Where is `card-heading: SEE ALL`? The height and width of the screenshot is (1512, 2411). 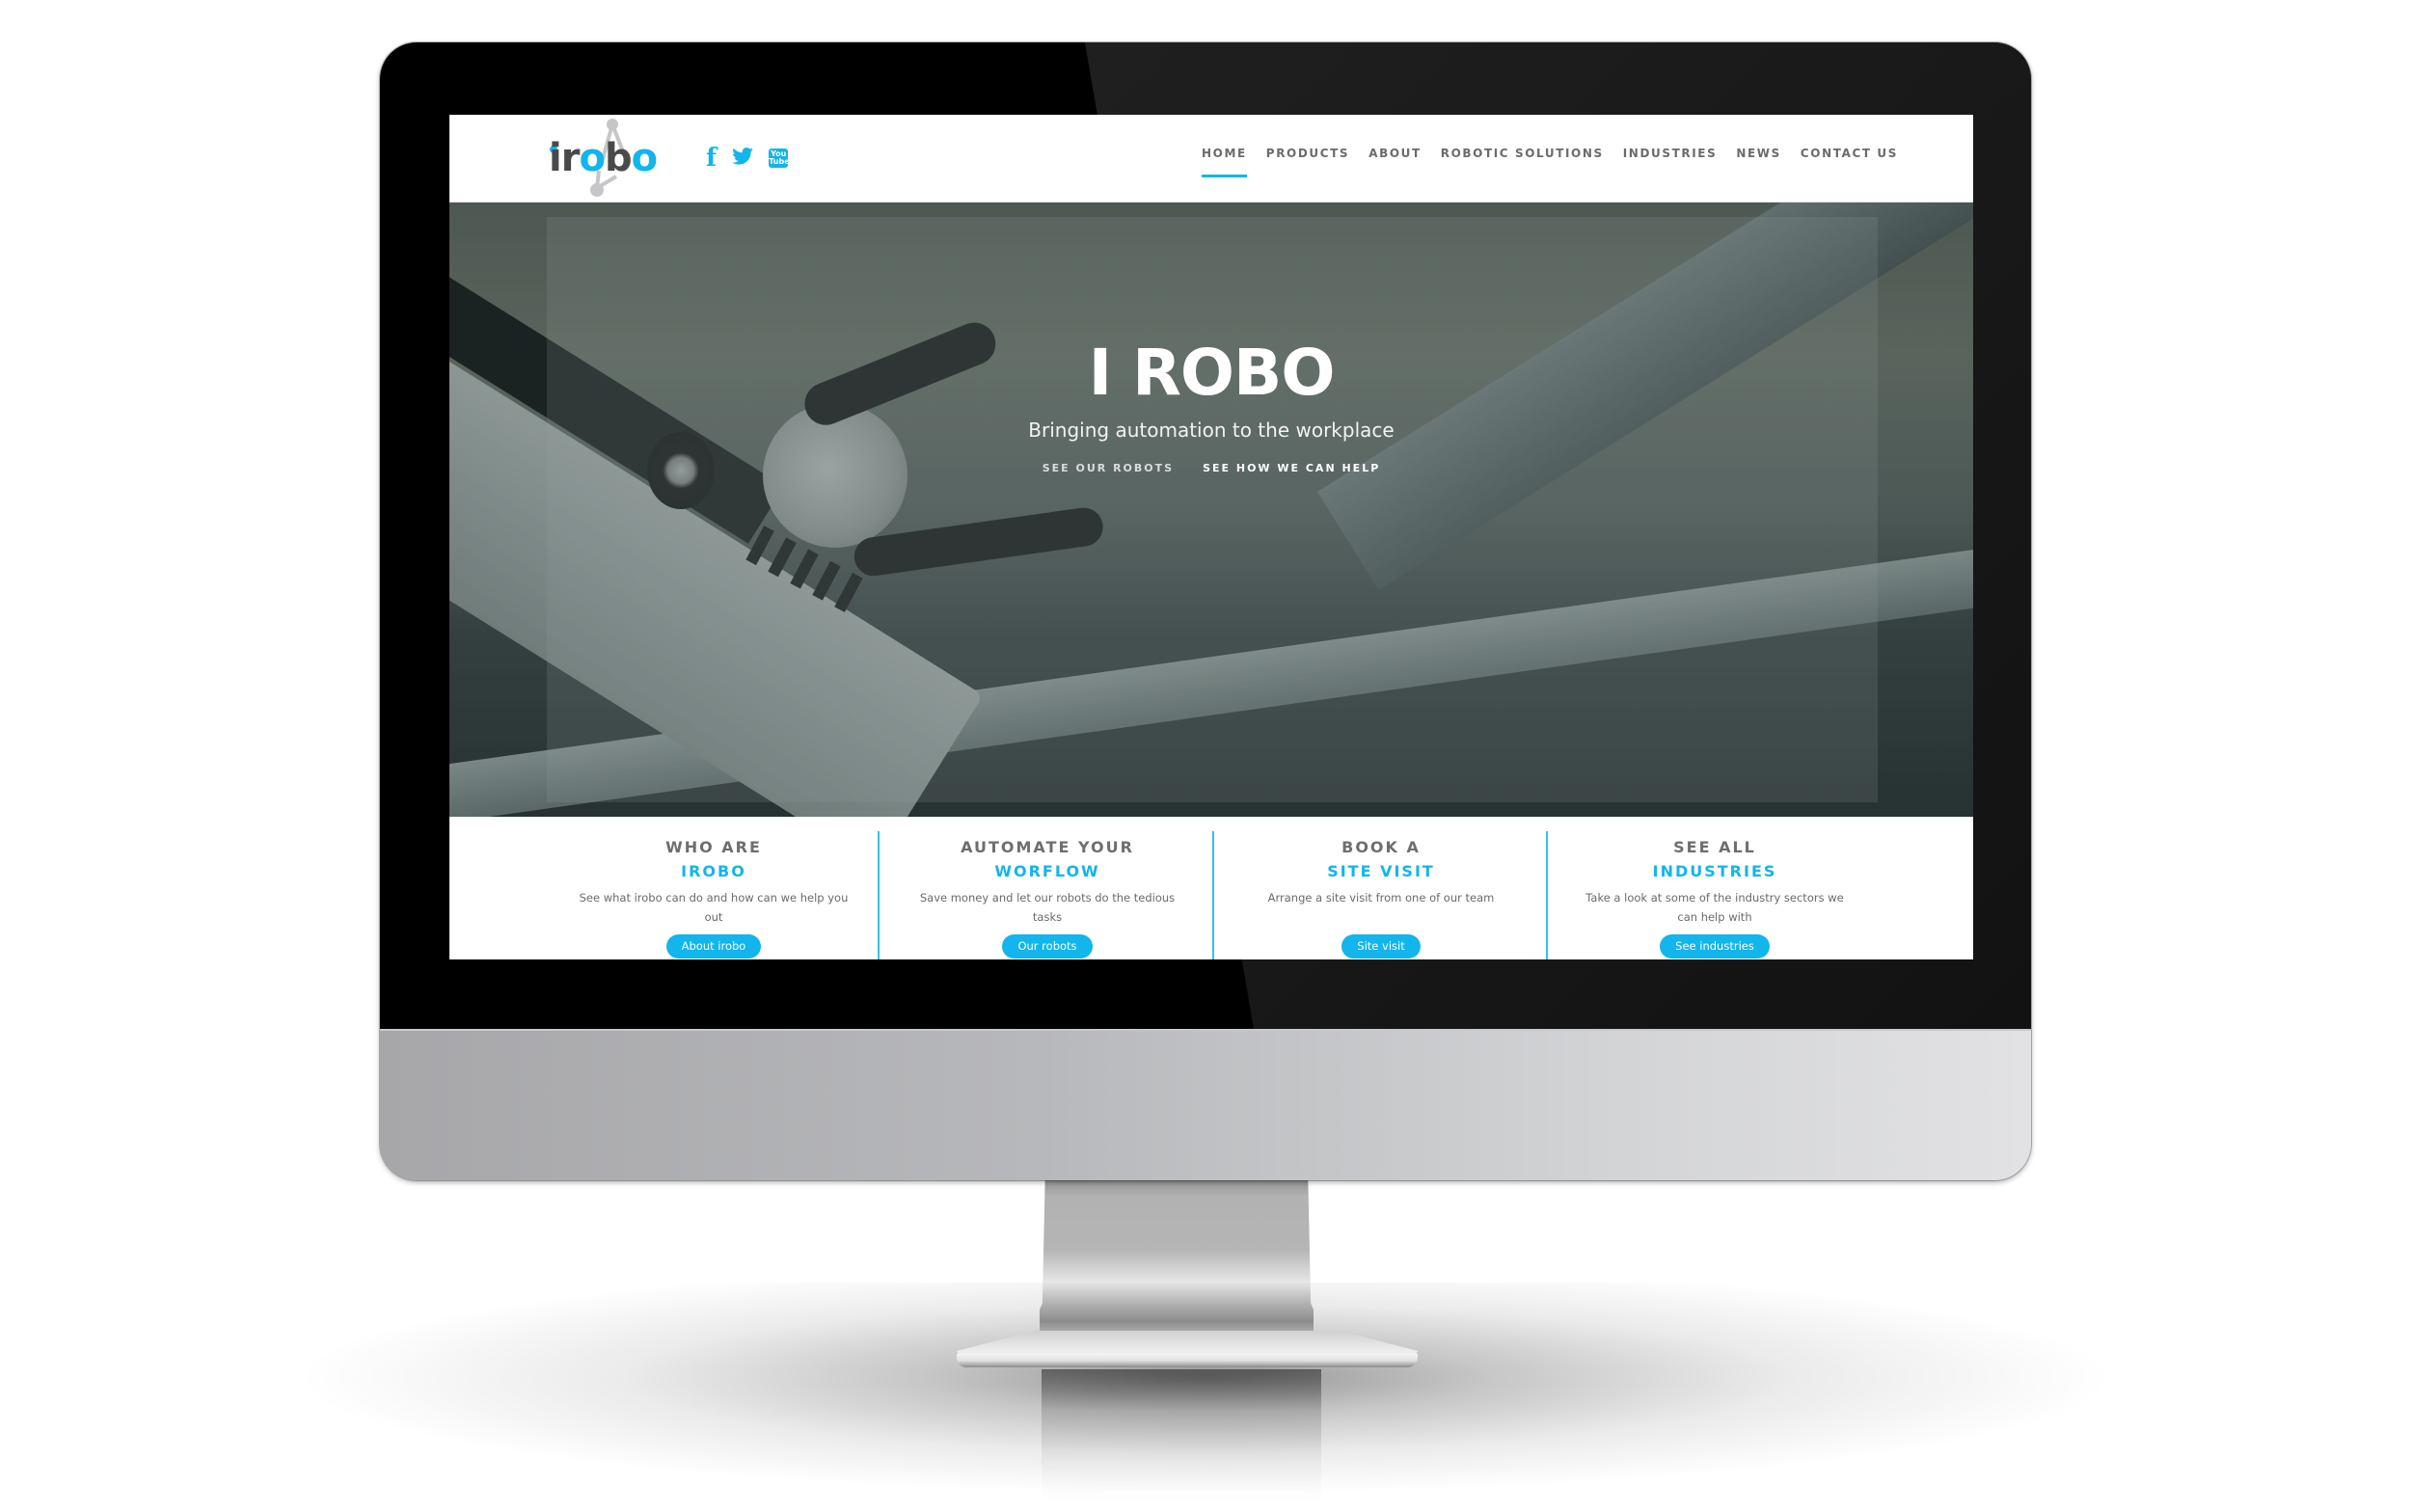
card-heading: SEE ALL is located at coordinates (1715, 847).